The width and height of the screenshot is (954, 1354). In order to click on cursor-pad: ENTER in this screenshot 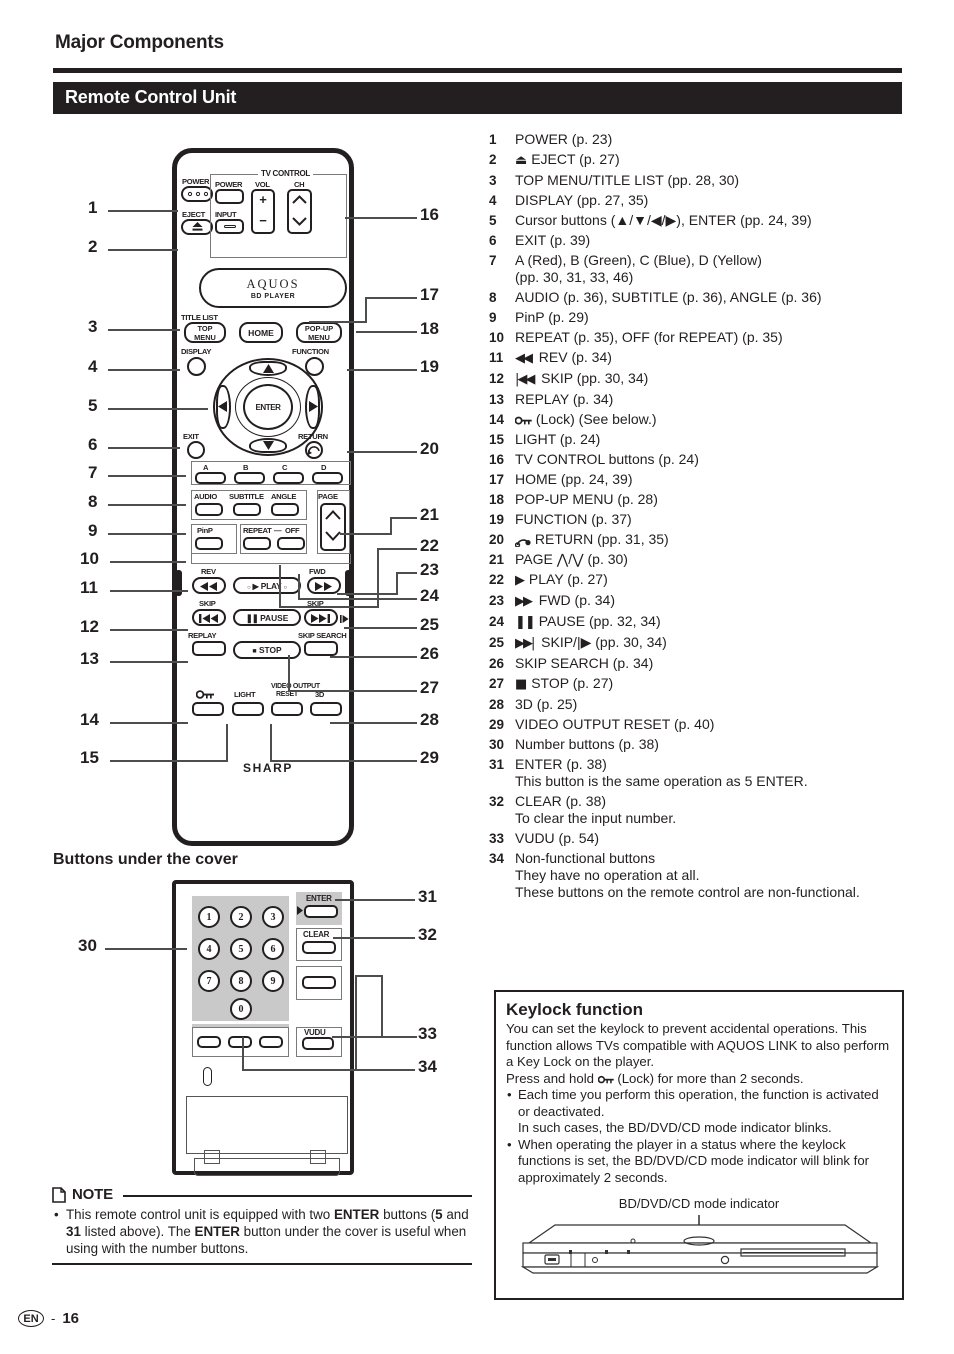, I will do `click(268, 407)`.